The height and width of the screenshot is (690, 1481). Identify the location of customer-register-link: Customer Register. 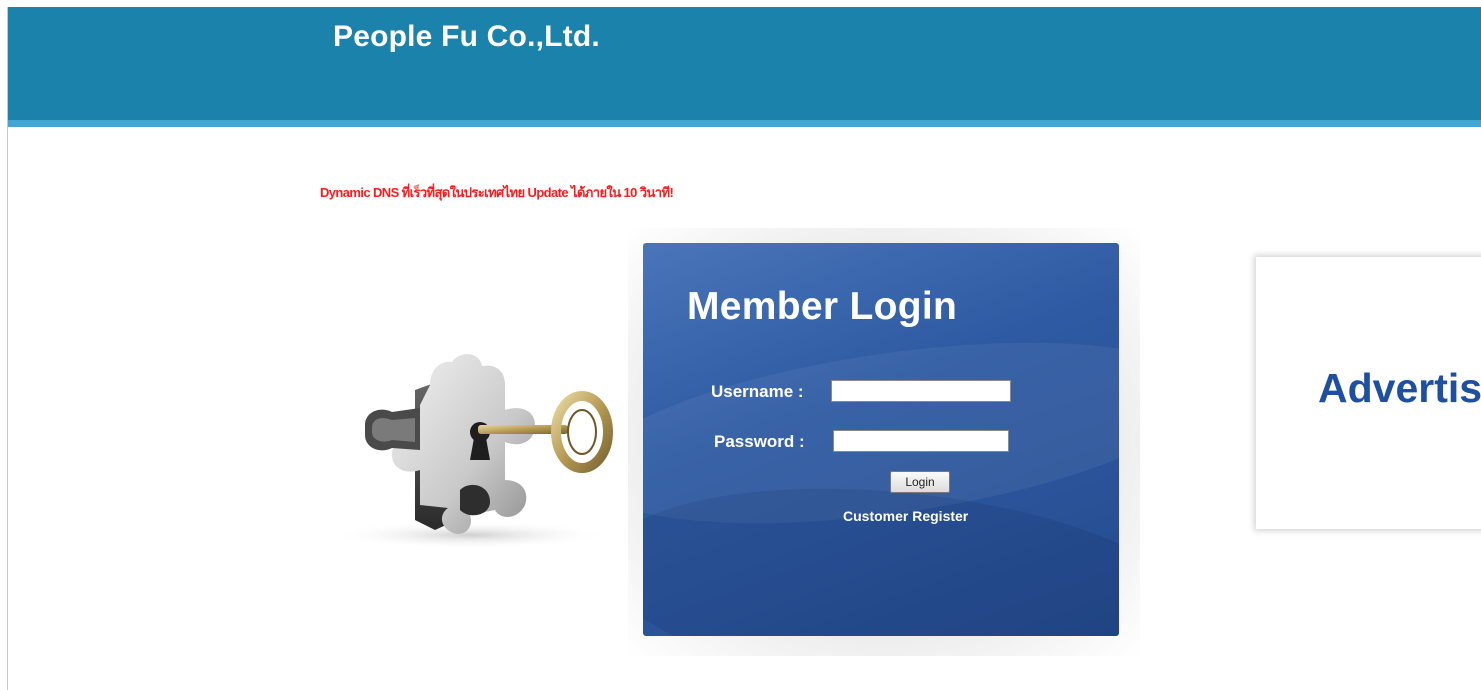
(905, 516).